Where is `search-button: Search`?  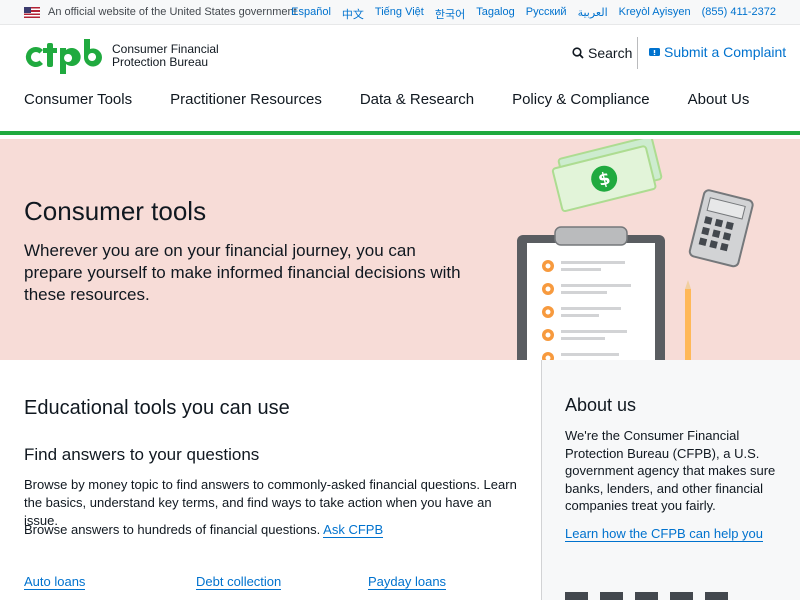 search-button: Search is located at coordinates (602, 53).